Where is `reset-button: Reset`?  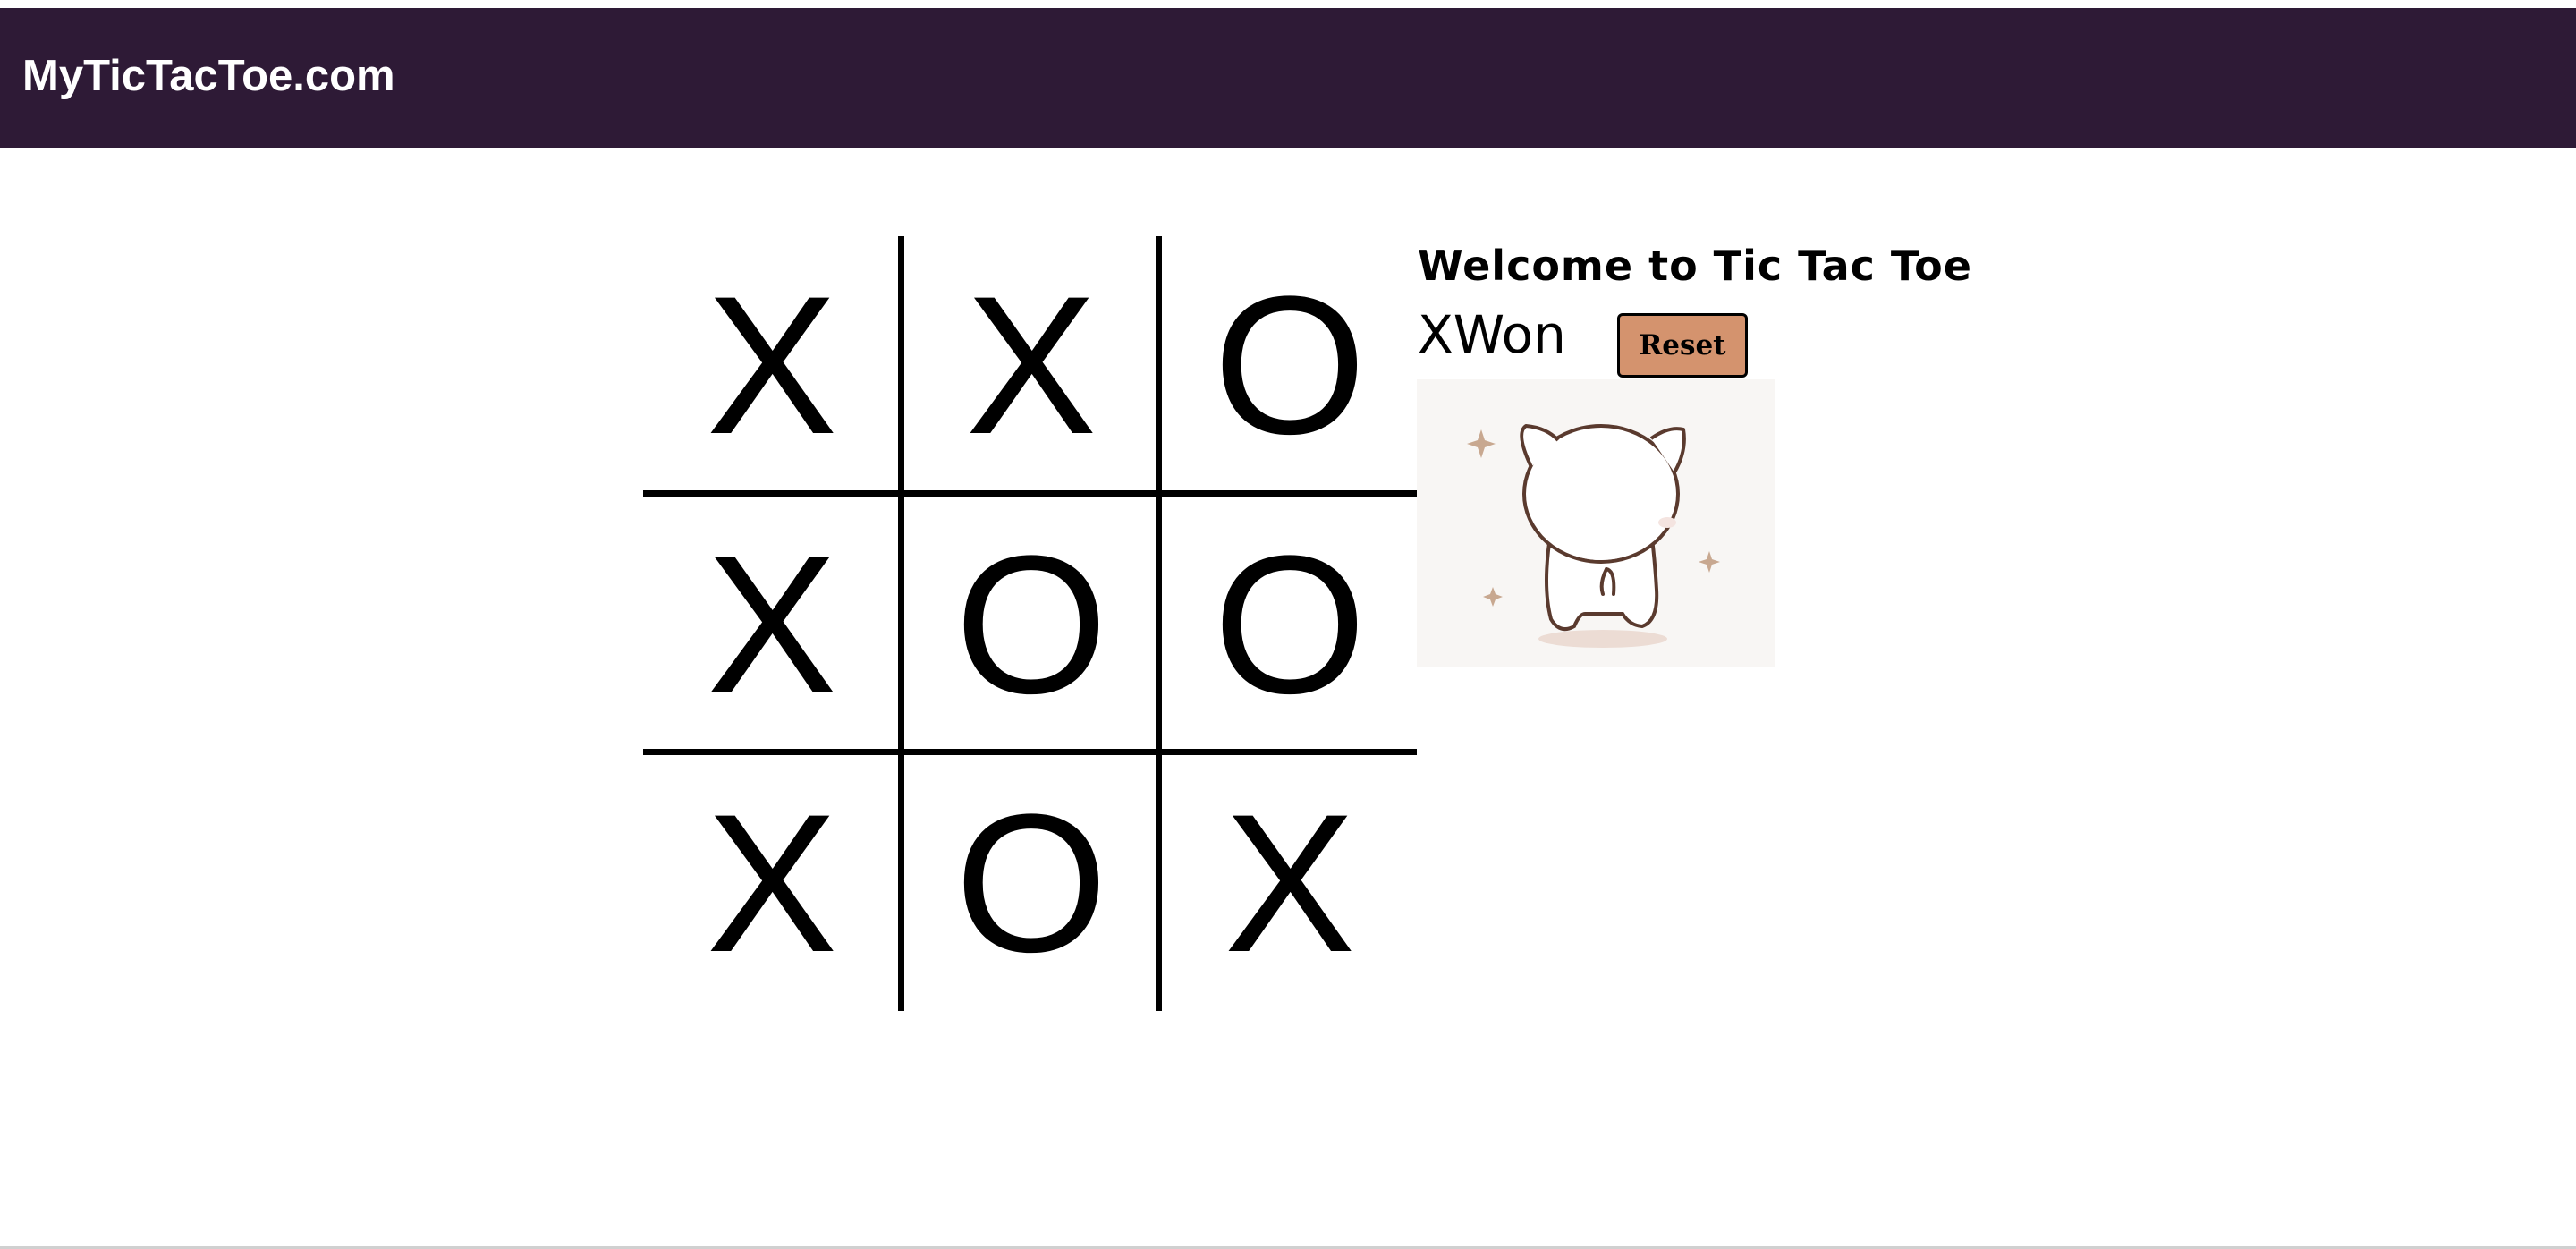 reset-button: Reset is located at coordinates (1682, 346).